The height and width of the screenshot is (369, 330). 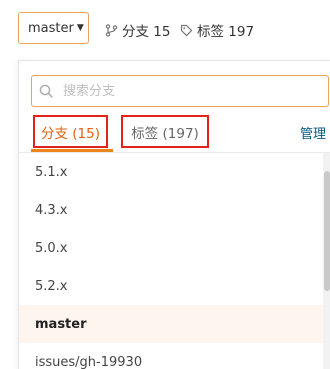 I want to click on branch-select-button: master ▼, so click(x=53, y=28).